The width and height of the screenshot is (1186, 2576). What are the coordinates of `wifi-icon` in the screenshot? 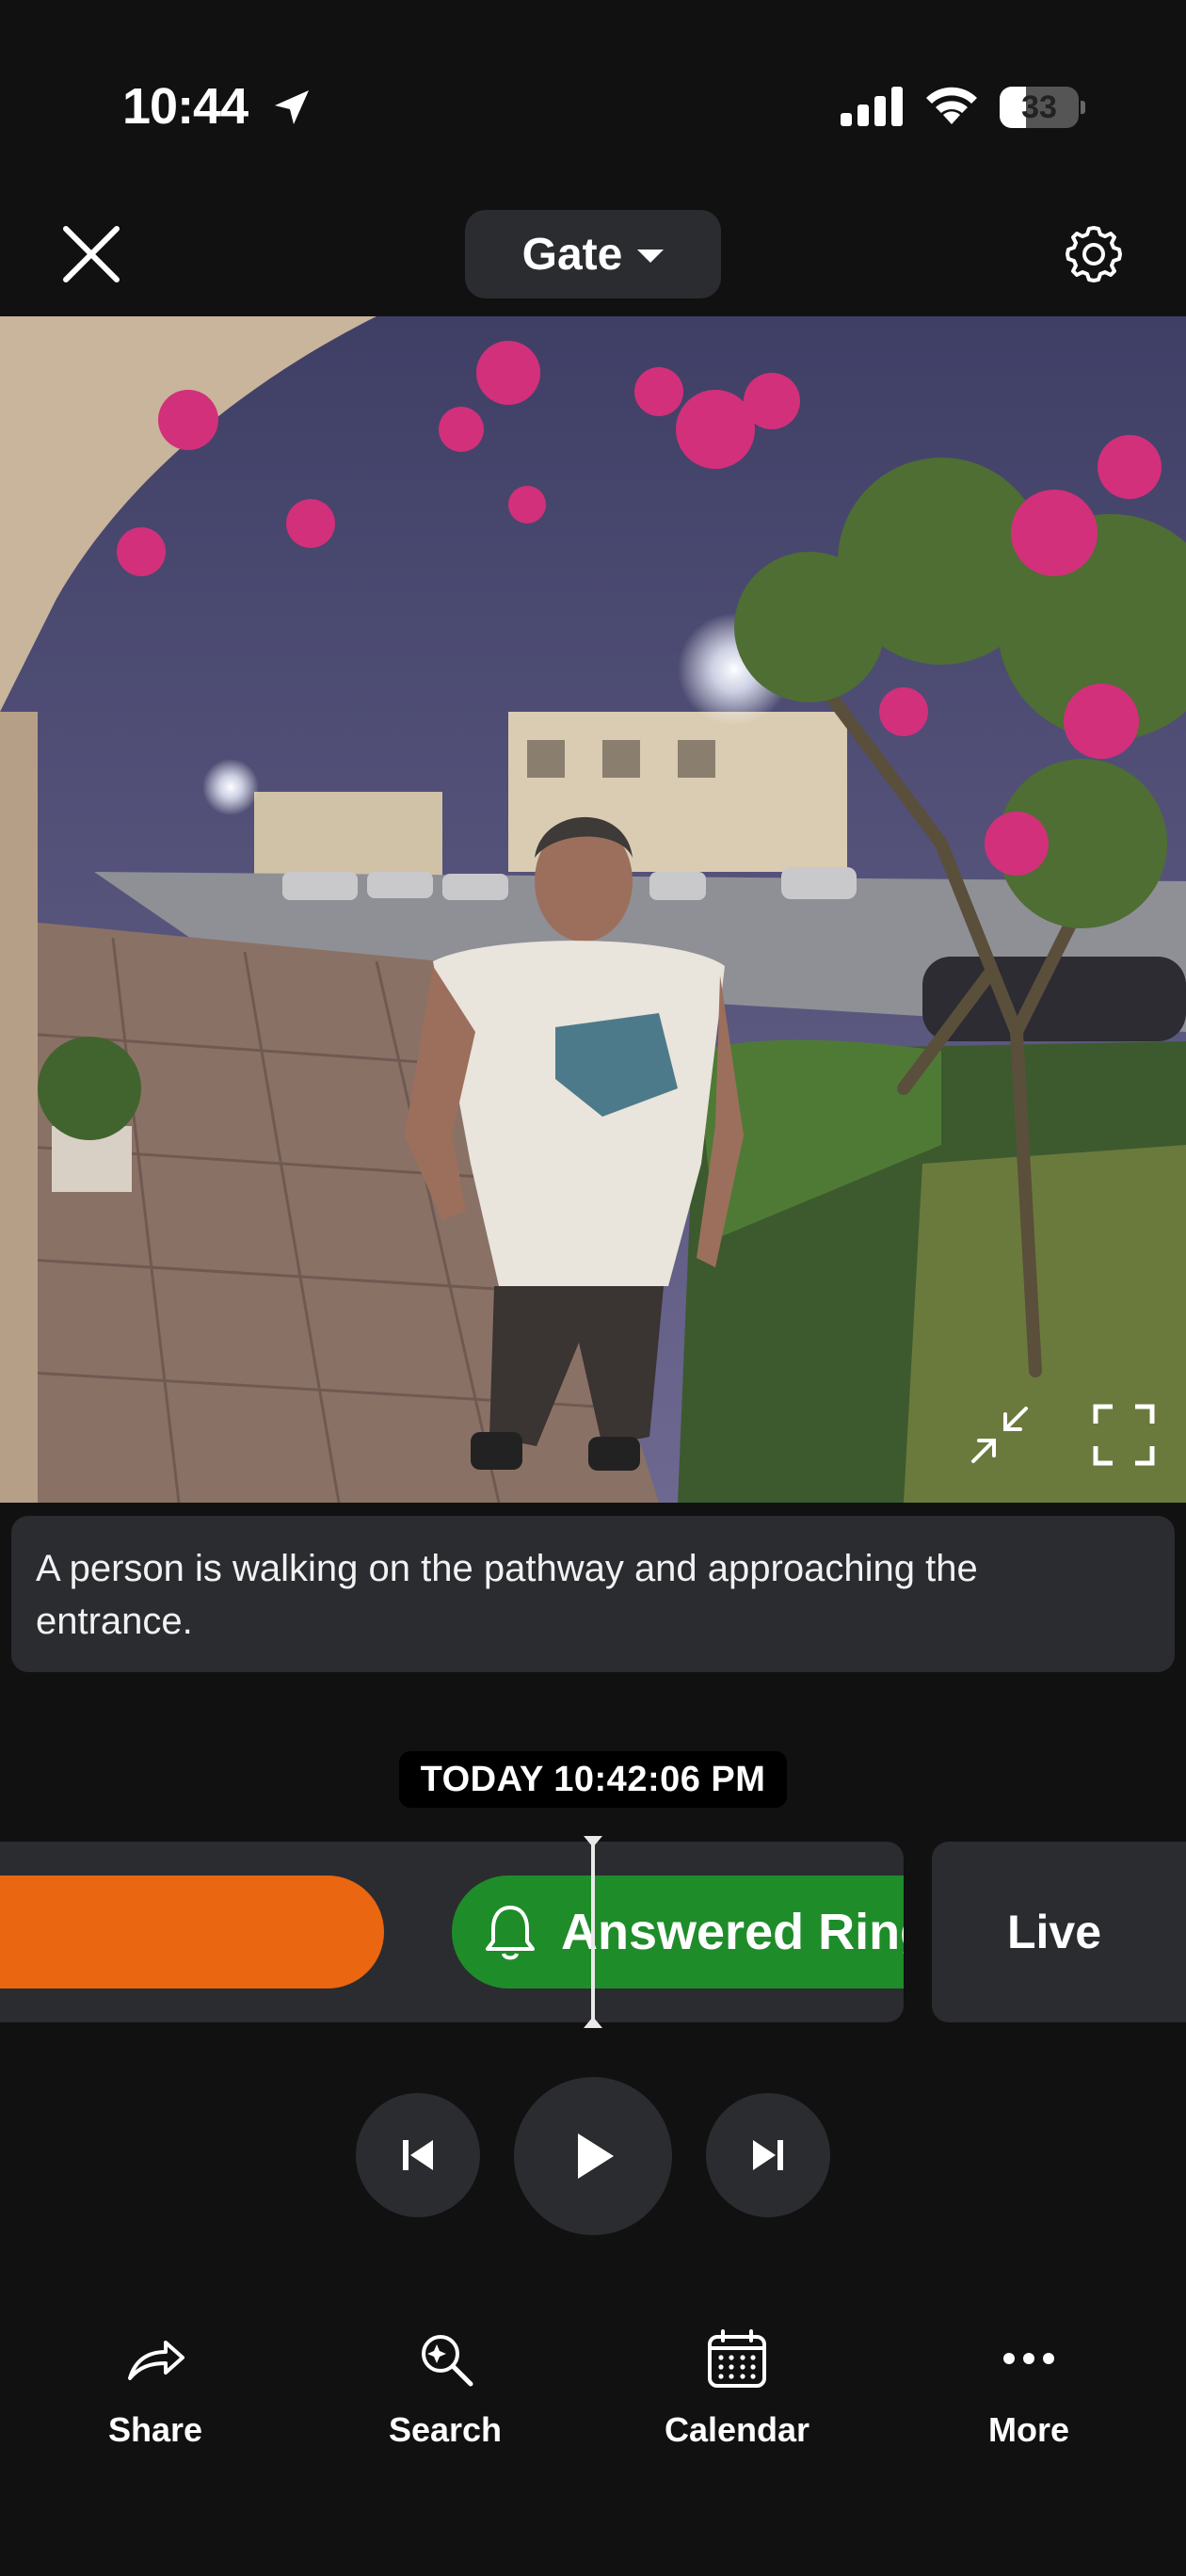 It's located at (951, 105).